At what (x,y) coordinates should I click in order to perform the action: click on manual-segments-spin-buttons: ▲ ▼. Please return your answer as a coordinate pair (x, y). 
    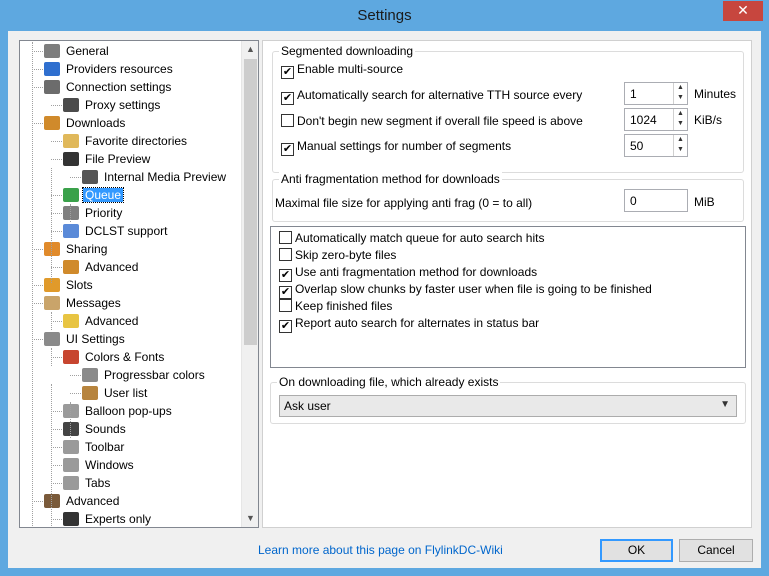
    Looking at the image, I should click on (680, 145).